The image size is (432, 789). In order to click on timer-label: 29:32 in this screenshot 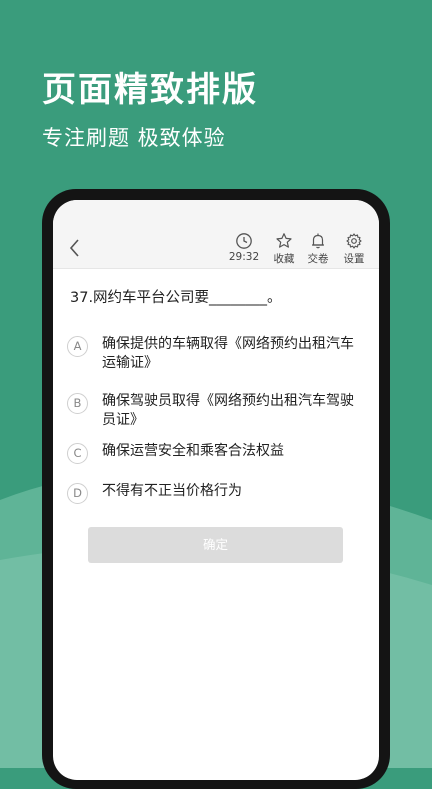, I will do `click(244, 257)`.